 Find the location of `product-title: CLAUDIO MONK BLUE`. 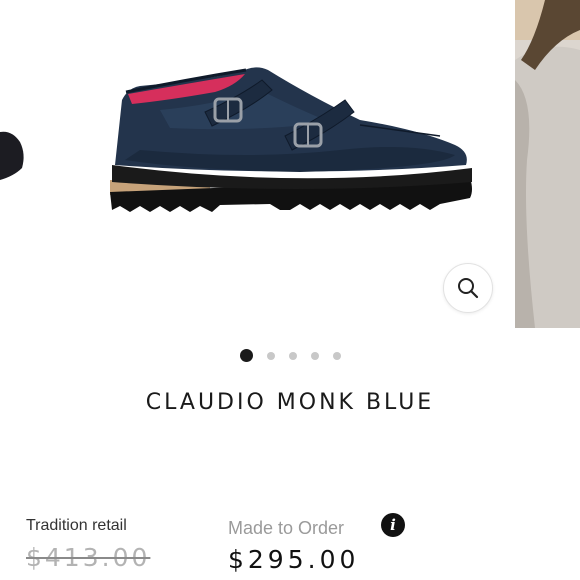

product-title: CLAUDIO MONK BLUE is located at coordinates (290, 402).